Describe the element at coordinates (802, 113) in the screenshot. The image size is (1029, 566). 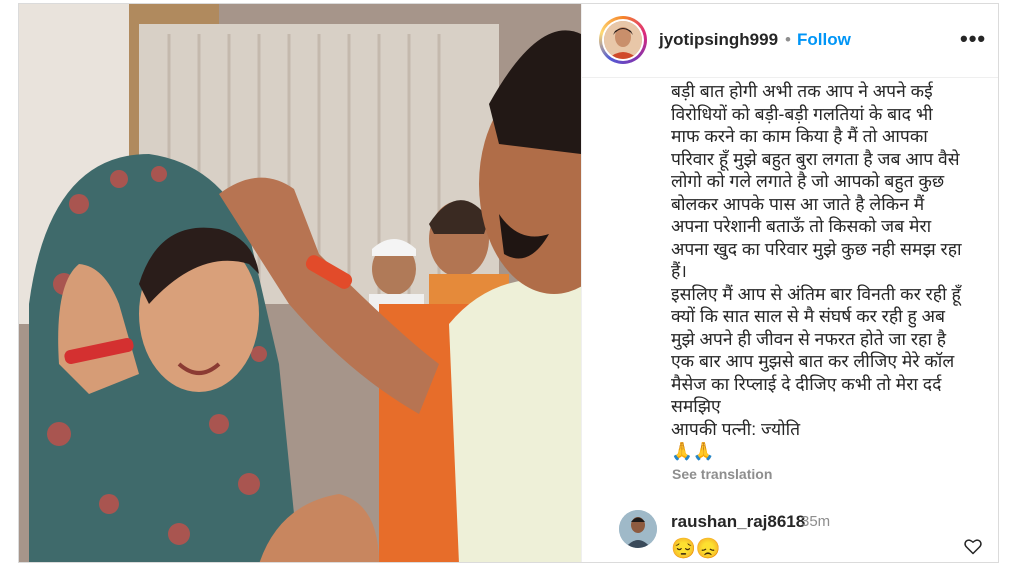
I see `caption-line: विरोधियों को बड़ी-बड़ी गलतियां के बाद भी` at that location.